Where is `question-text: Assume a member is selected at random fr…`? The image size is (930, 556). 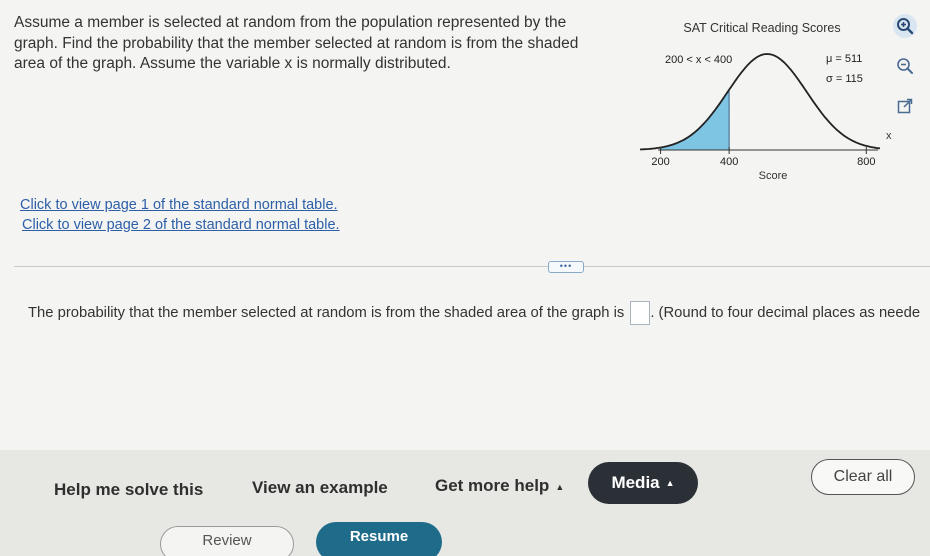 question-text: Assume a member is selected at random fr… is located at coordinates (296, 43).